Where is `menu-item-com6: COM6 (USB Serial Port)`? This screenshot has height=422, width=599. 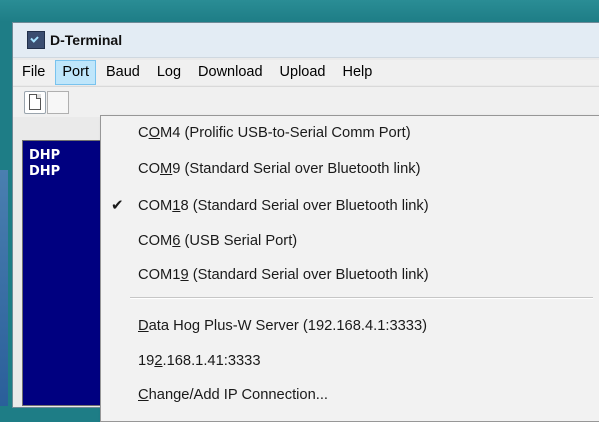
menu-item-com6: COM6 (USB Serial Port) is located at coordinates (350, 241).